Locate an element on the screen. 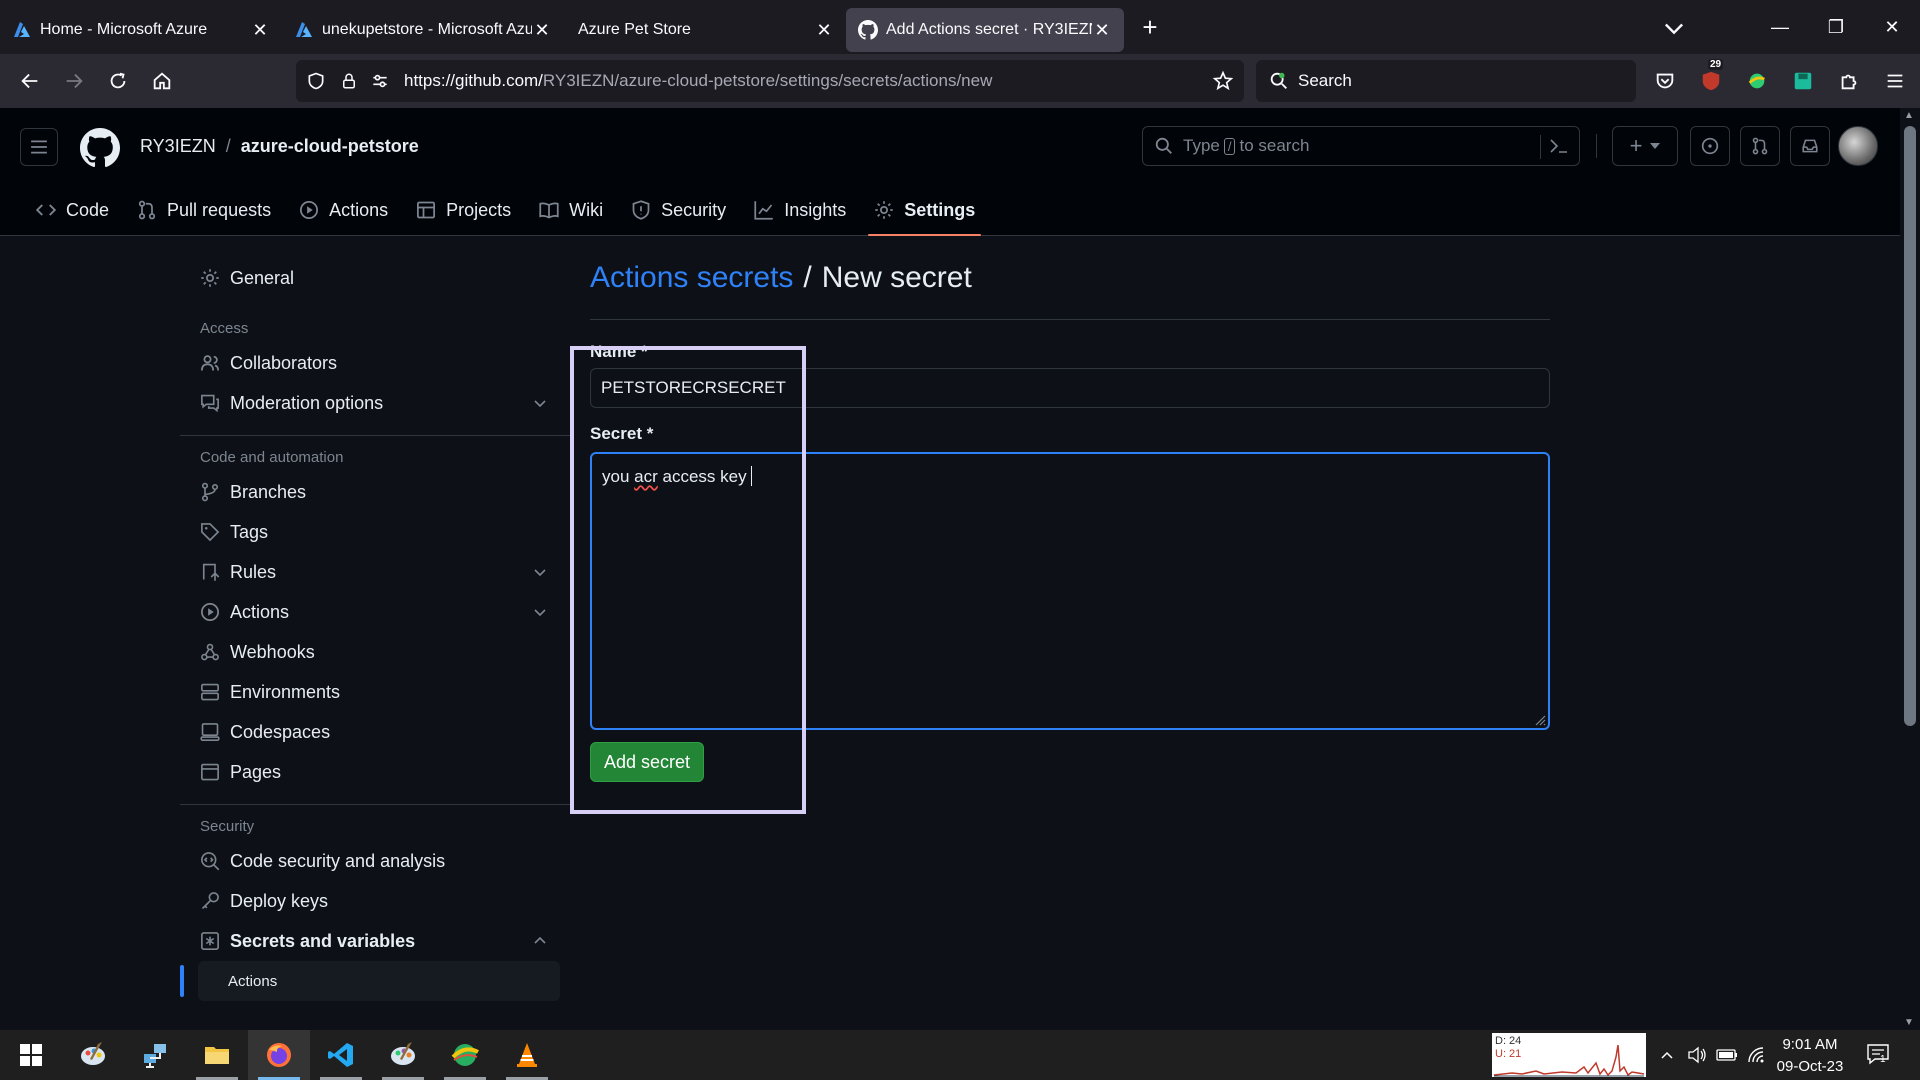  globe-extension-icon is located at coordinates (1756, 81).